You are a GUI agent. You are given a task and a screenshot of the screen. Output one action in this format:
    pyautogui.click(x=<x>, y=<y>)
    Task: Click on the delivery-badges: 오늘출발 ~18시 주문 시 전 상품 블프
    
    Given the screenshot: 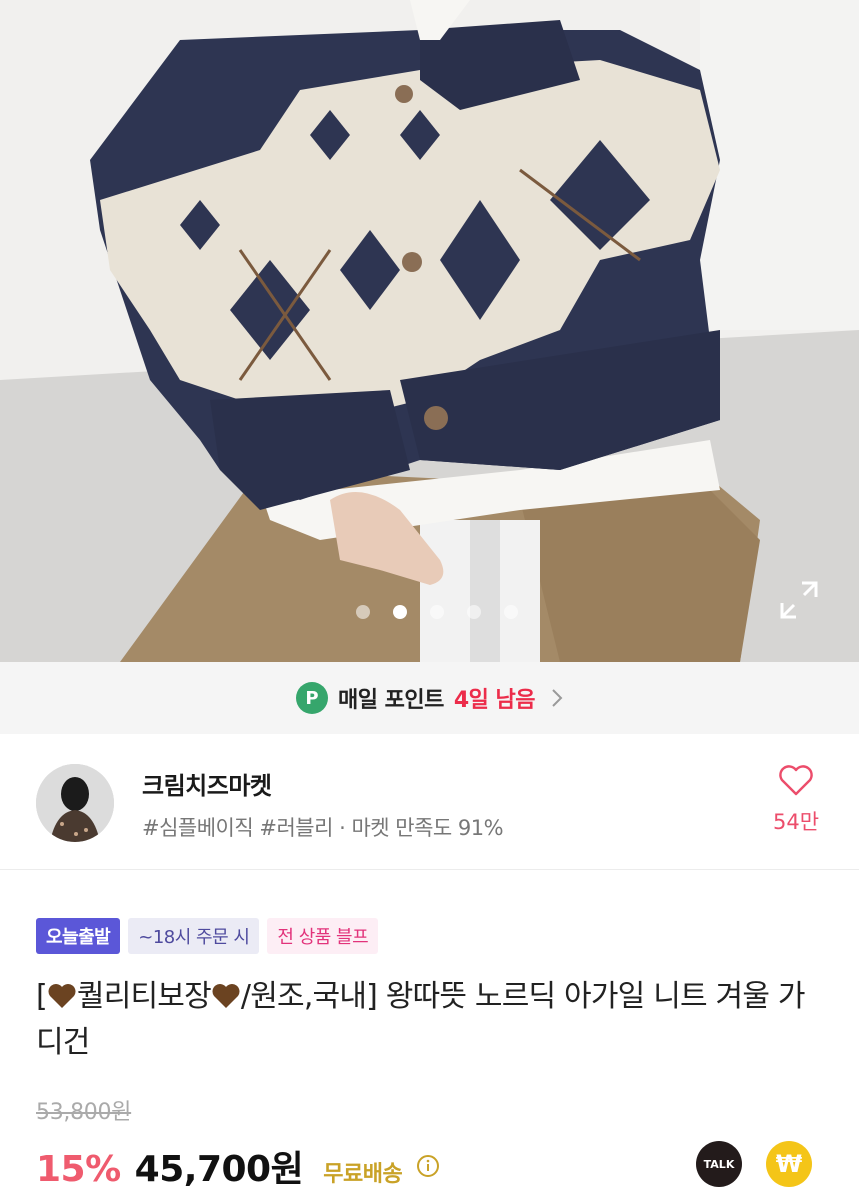 What is the action you would take?
    pyautogui.click(x=207, y=936)
    